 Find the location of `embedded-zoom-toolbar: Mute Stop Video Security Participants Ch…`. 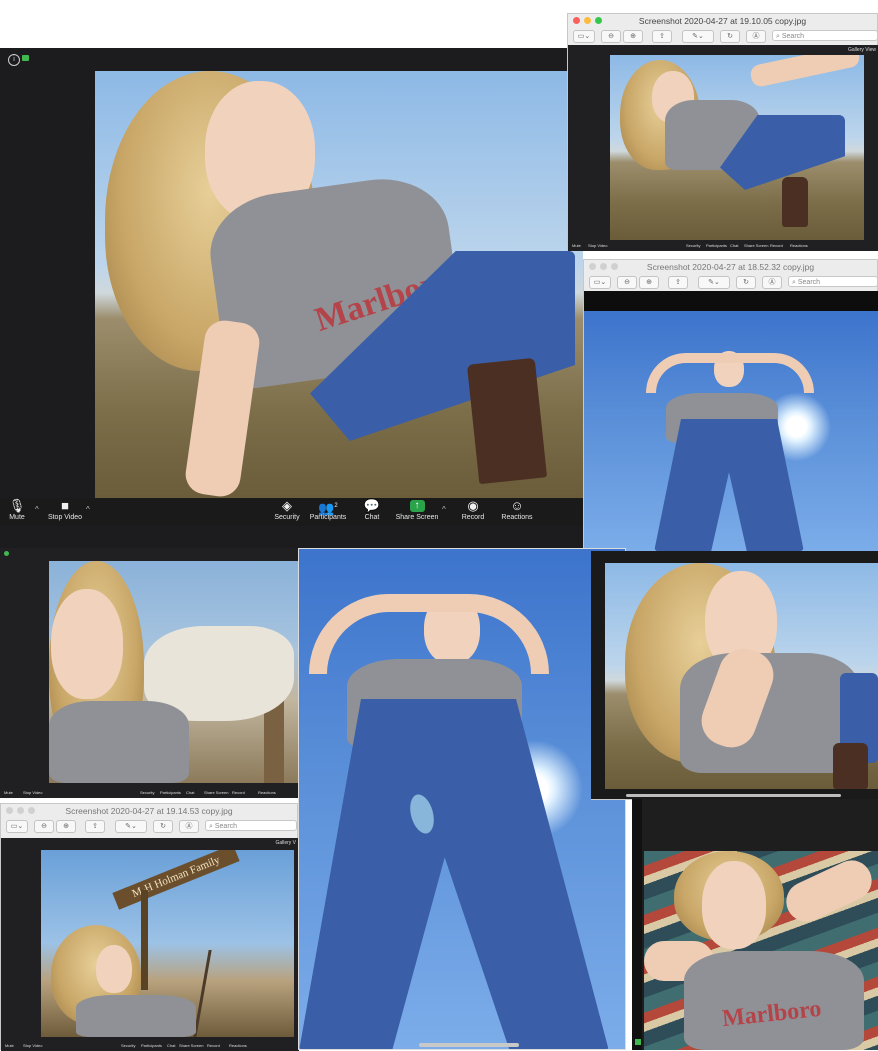

embedded-zoom-toolbar: Mute Stop Video Security Participants Ch… is located at coordinates (723, 245).